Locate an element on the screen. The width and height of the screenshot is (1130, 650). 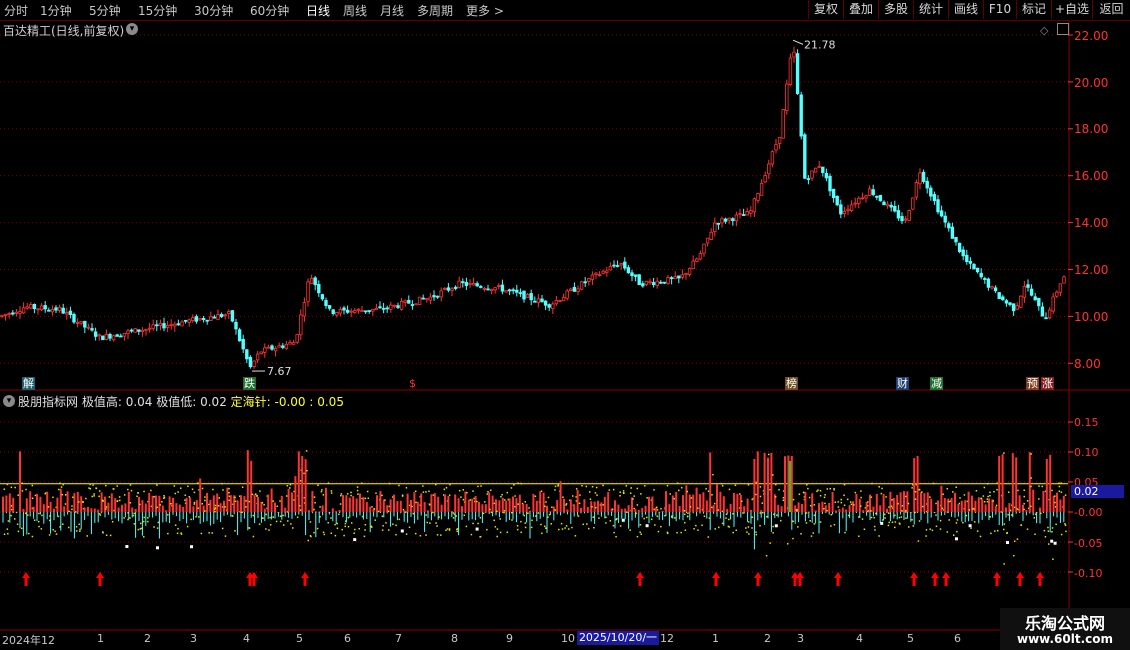
period-tab-weekly: 周线 is located at coordinates (355, 10).